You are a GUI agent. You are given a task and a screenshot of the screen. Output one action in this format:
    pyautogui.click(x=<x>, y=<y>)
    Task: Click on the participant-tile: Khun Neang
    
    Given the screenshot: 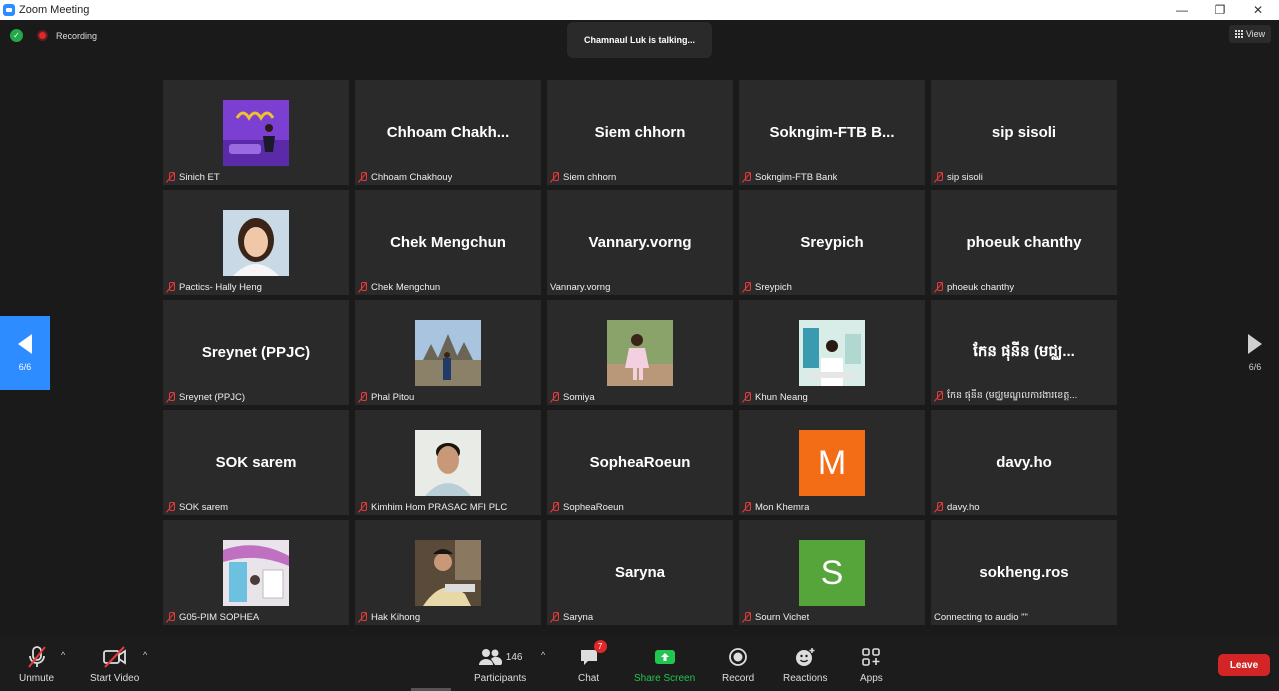 What is the action you would take?
    pyautogui.click(x=832, y=352)
    